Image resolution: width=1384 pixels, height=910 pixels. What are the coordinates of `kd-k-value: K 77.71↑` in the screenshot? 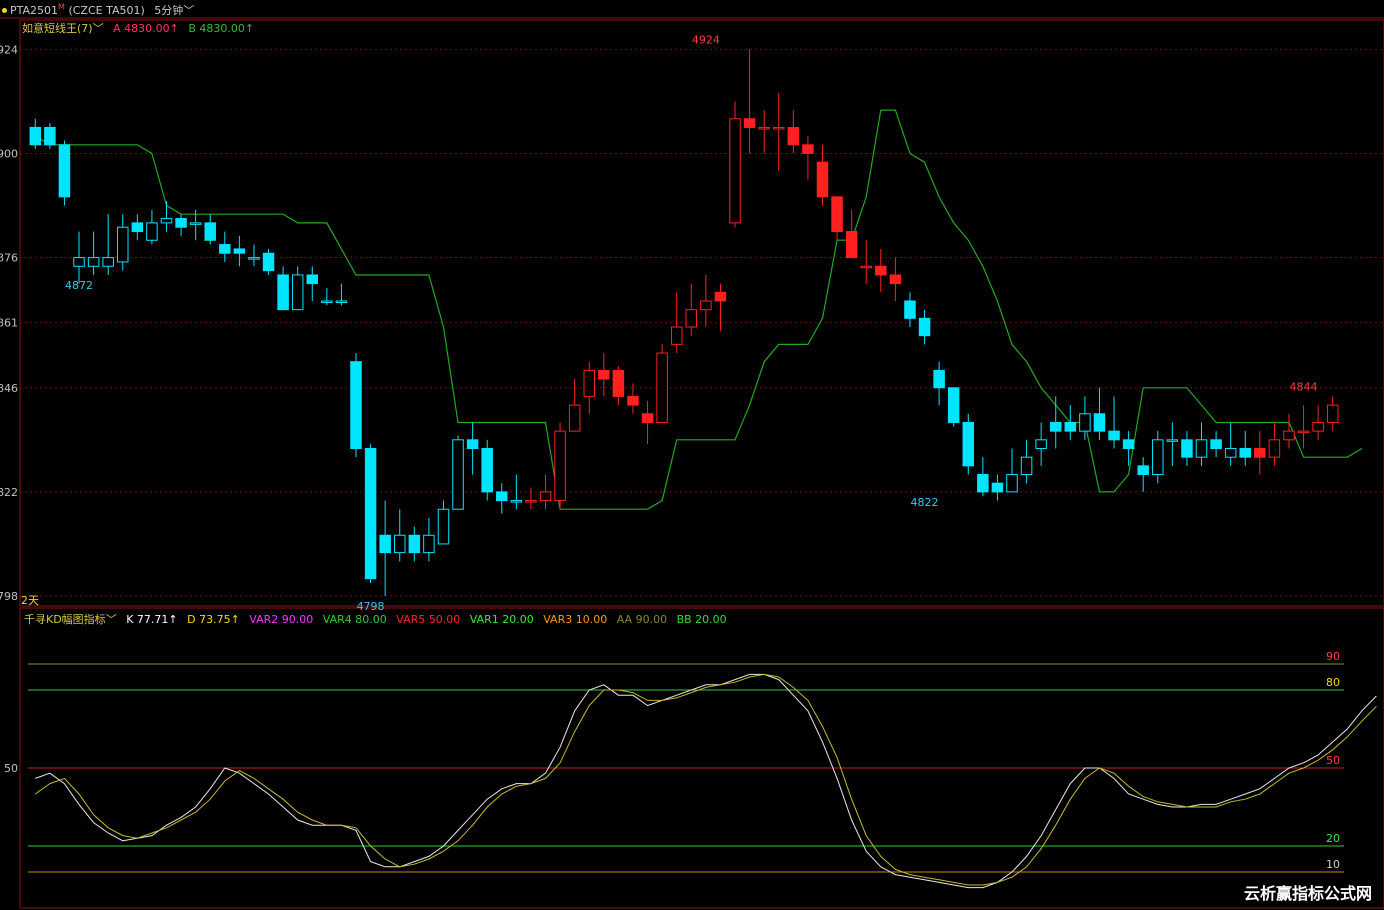 It's located at (152, 619).